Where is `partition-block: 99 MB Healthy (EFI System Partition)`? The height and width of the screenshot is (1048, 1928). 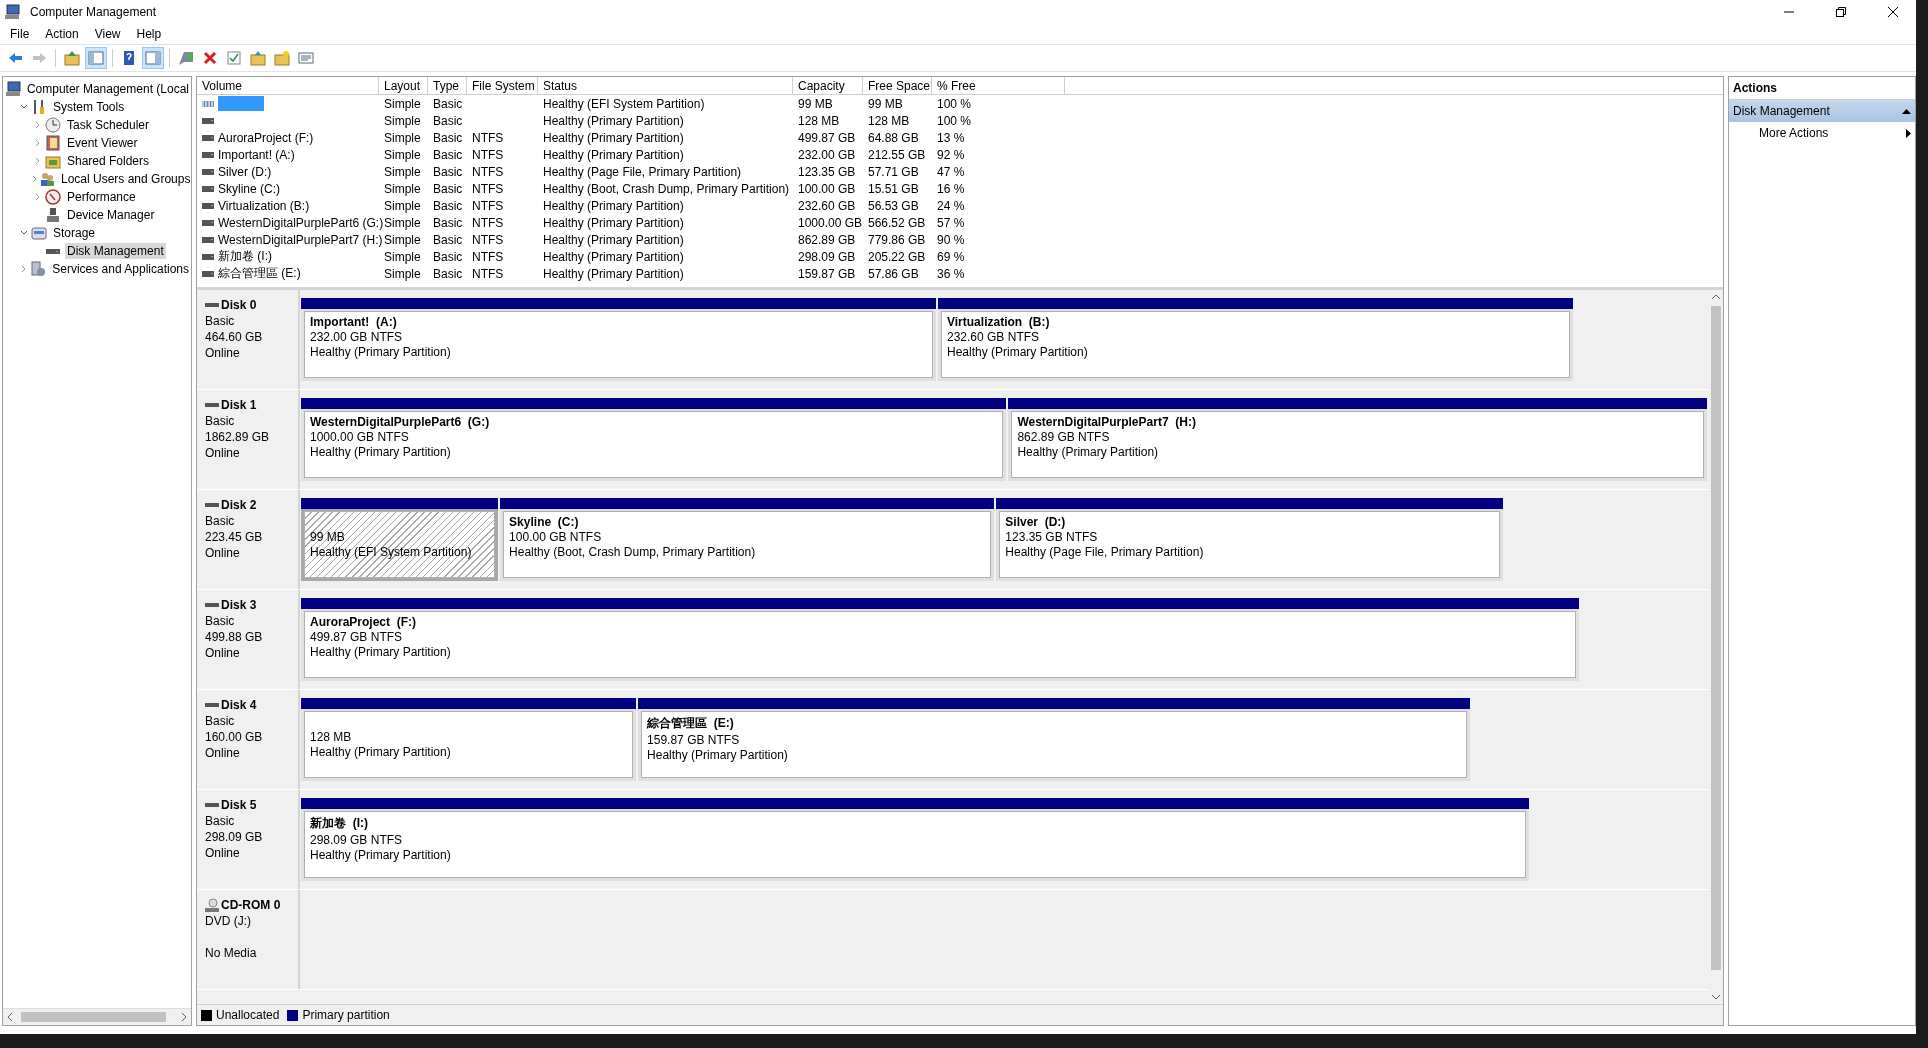
partition-block: 99 MB Healthy (EFI System Partition) is located at coordinates (400, 545).